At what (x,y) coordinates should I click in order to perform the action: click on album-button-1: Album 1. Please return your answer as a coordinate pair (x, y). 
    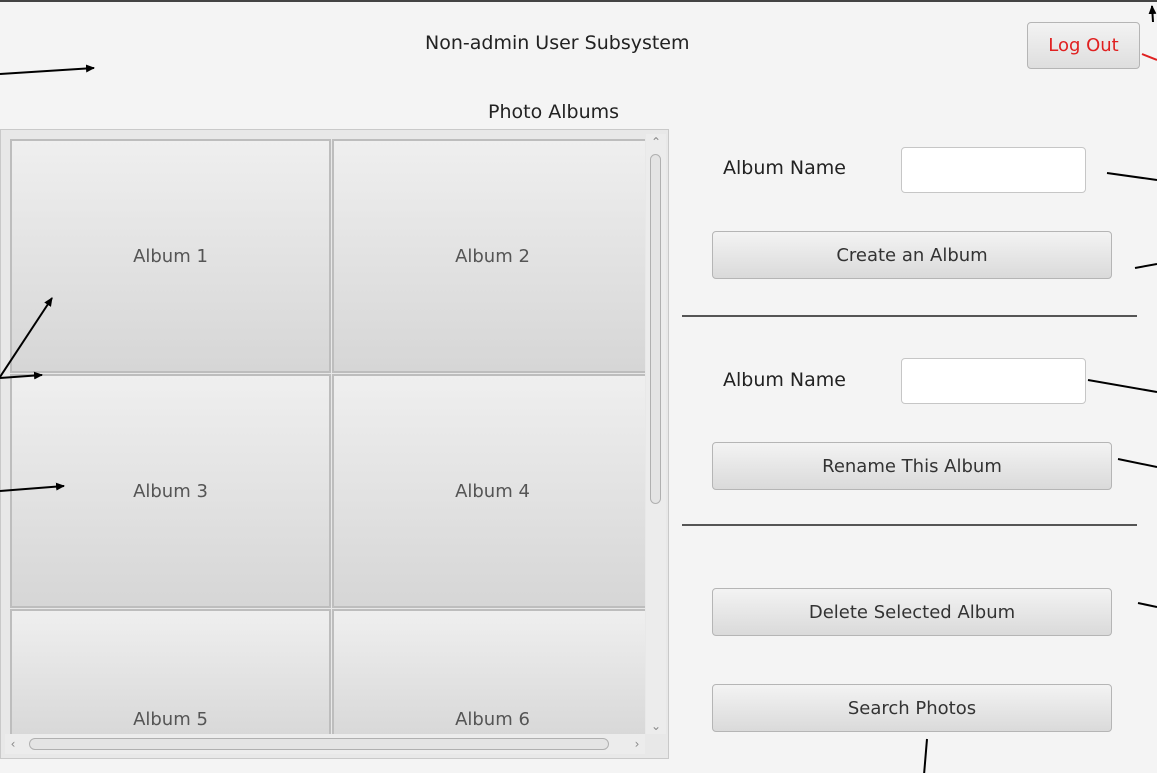
    Looking at the image, I should click on (170, 256).